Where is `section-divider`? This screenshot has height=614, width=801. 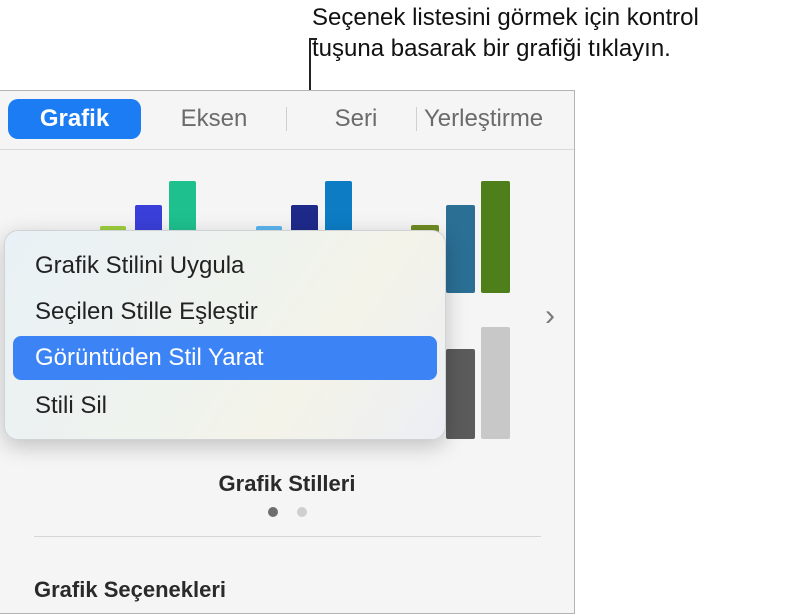 section-divider is located at coordinates (287, 536).